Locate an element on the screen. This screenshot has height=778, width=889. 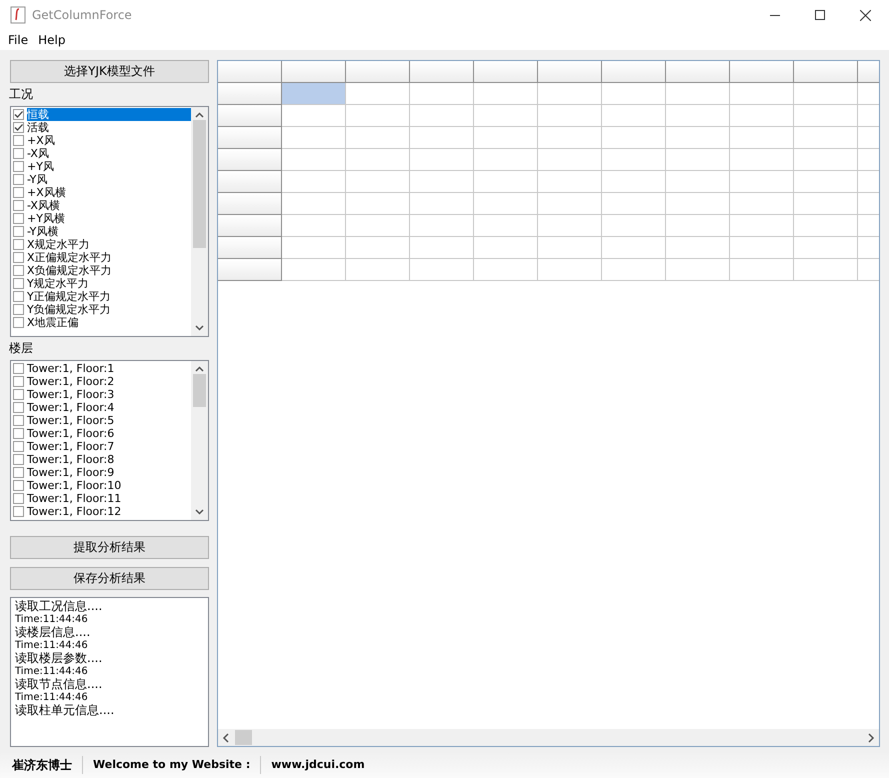
list-item: -X风横 is located at coordinates (45, 205).